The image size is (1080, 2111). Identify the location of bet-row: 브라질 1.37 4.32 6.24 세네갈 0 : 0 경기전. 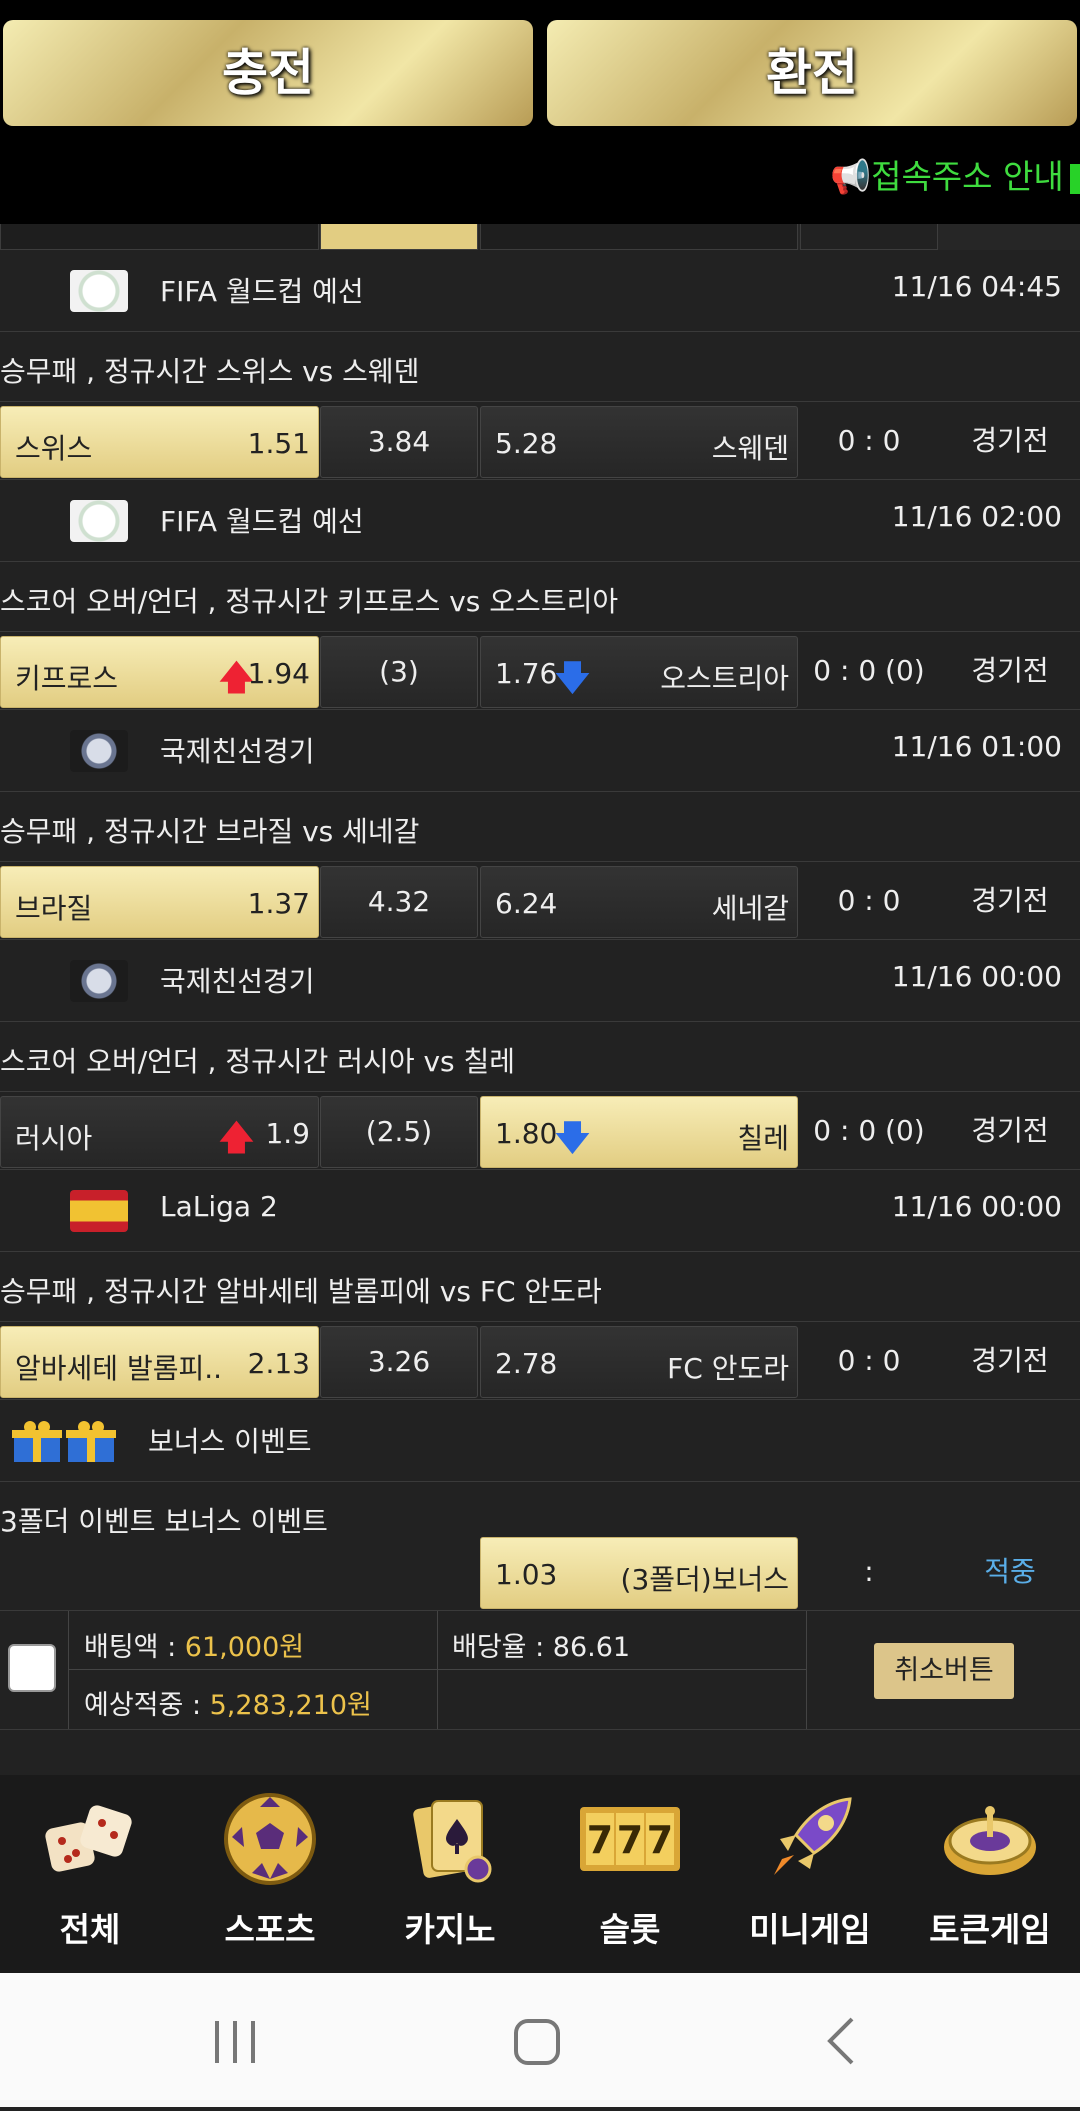
(540, 901).